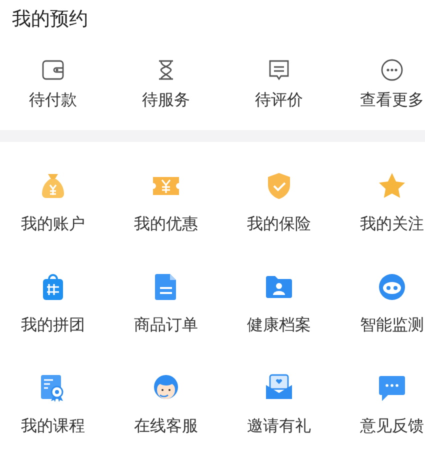 The image size is (425, 468). Describe the element at coordinates (279, 94) in the screenshot. I see `order-status-item: 待评价` at that location.